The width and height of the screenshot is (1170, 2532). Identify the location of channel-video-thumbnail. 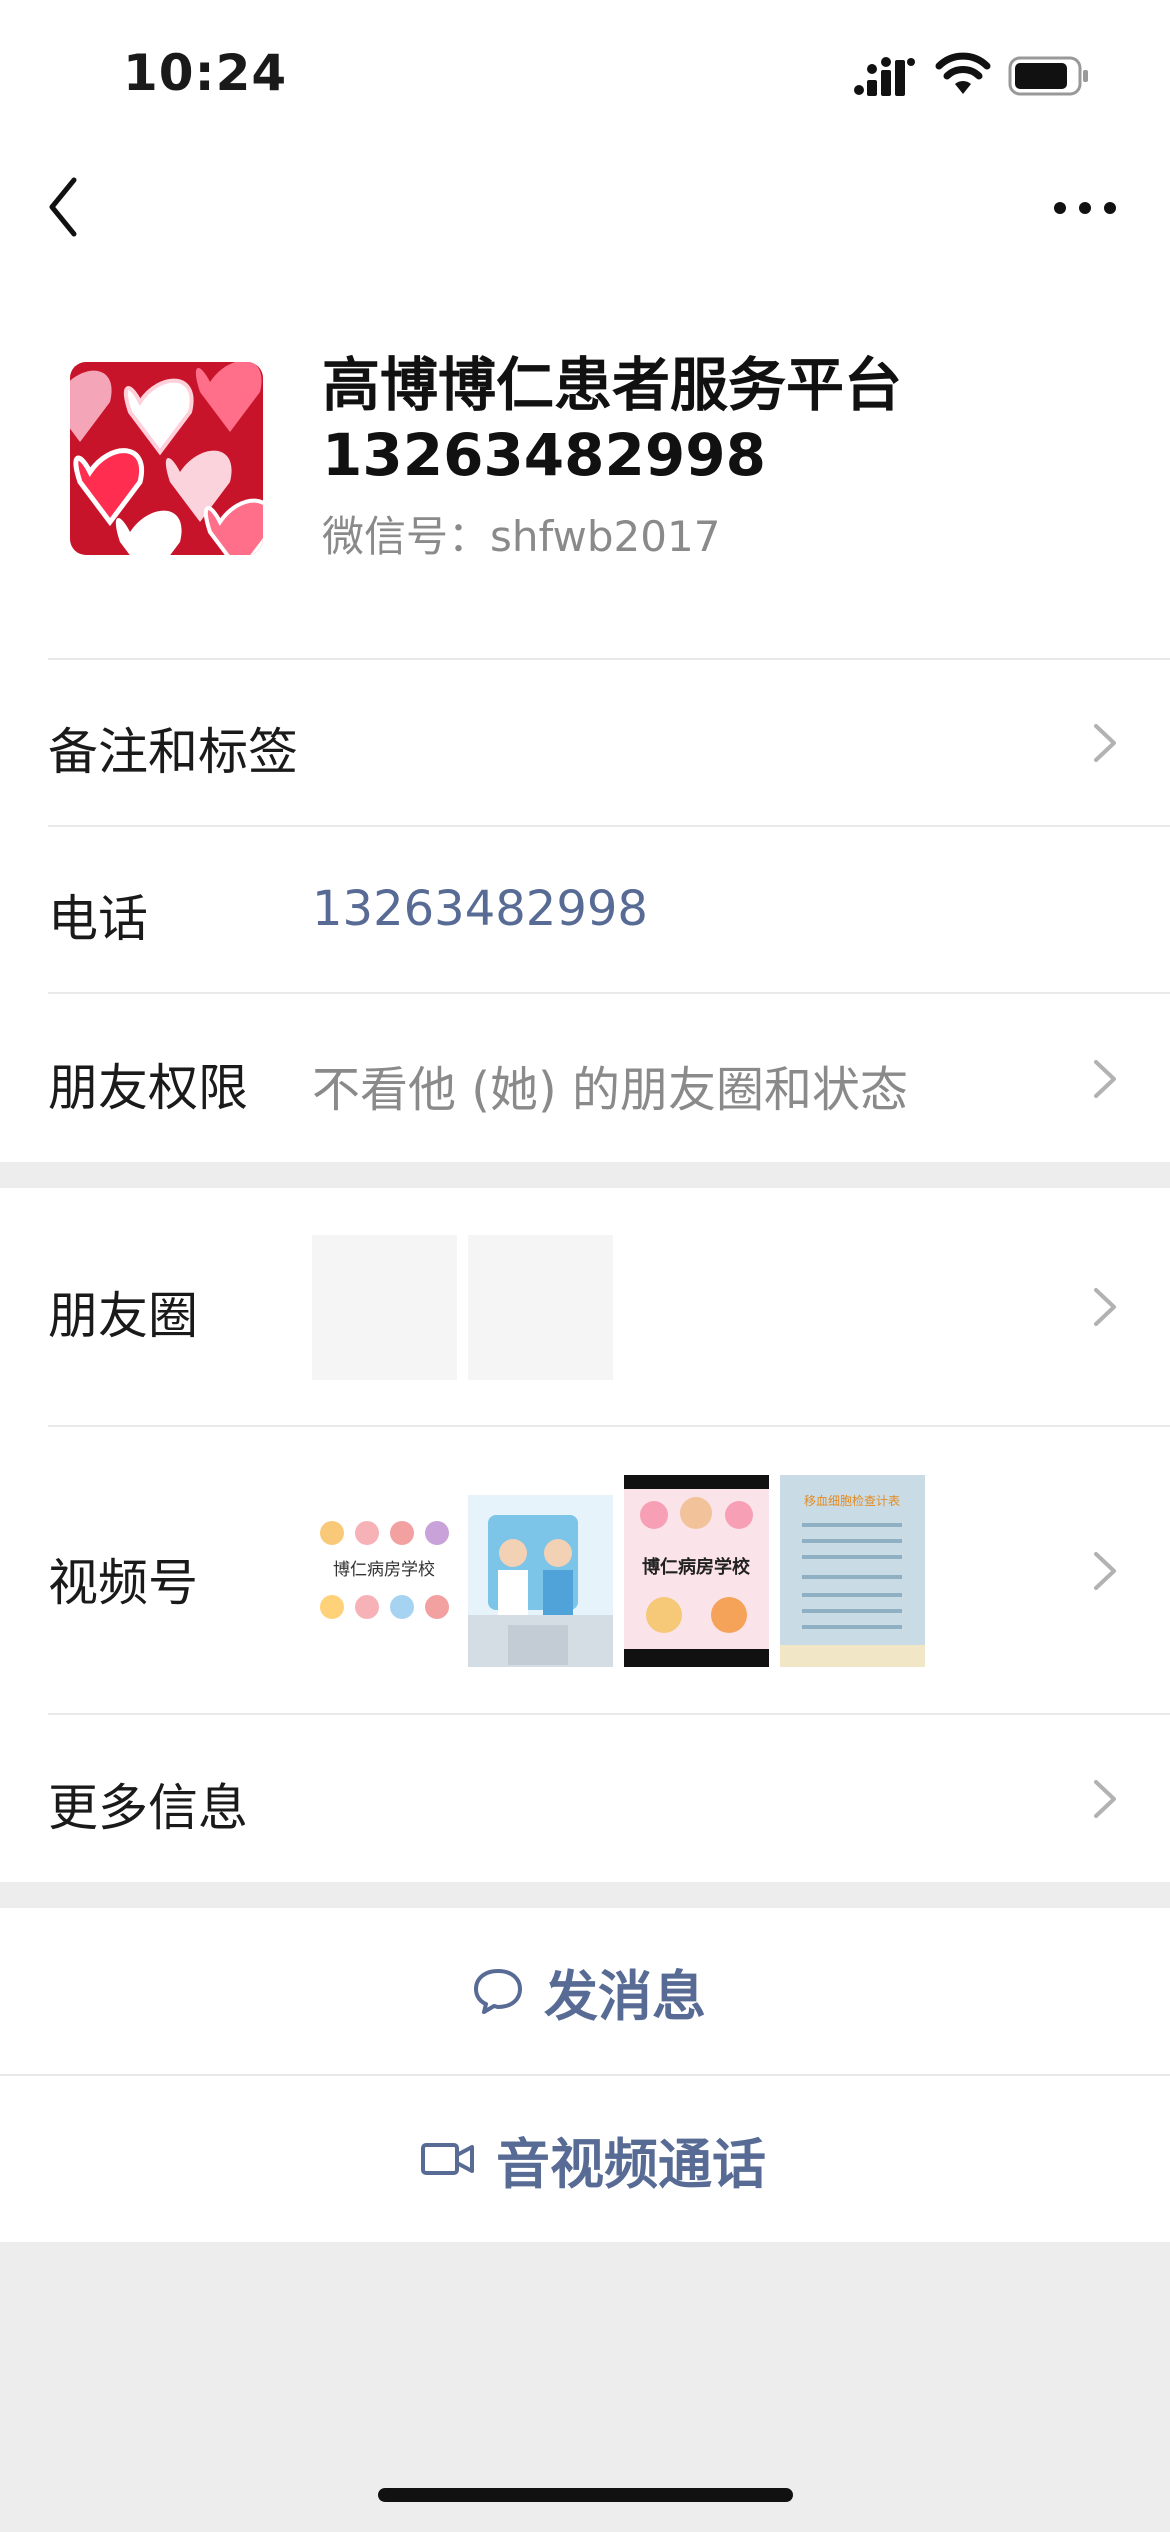
(540, 1571).